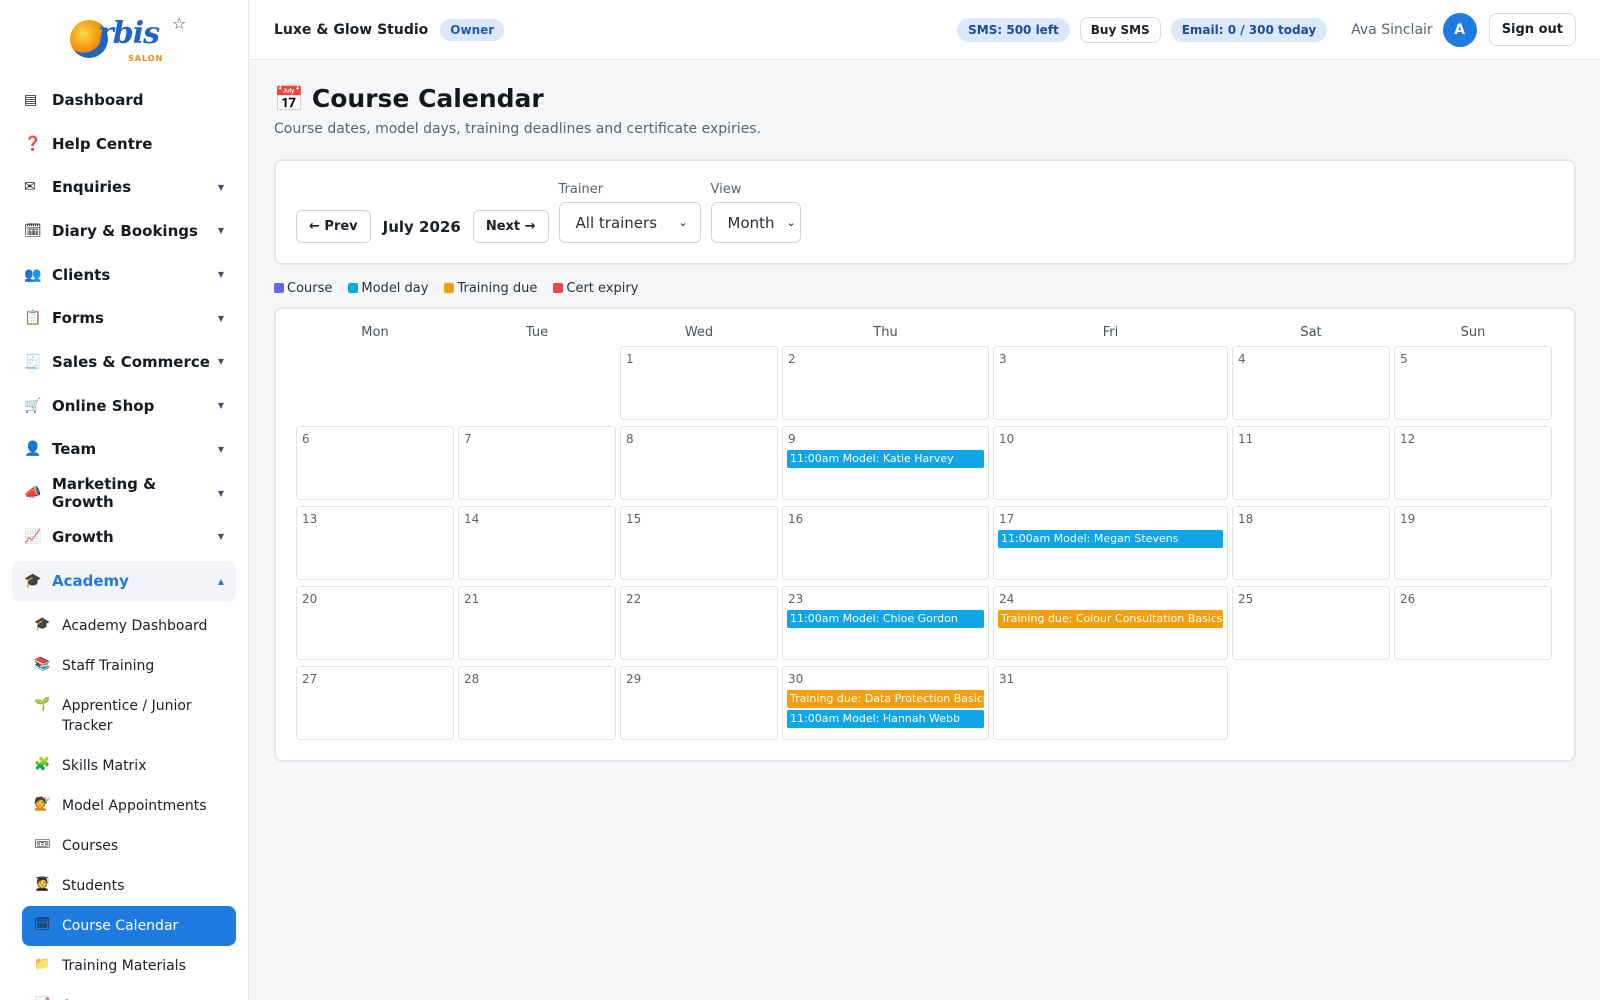 The width and height of the screenshot is (1600, 1000). What do you see at coordinates (98, 99) in the screenshot?
I see `sidebar-item-label: Dashboard` at bounding box center [98, 99].